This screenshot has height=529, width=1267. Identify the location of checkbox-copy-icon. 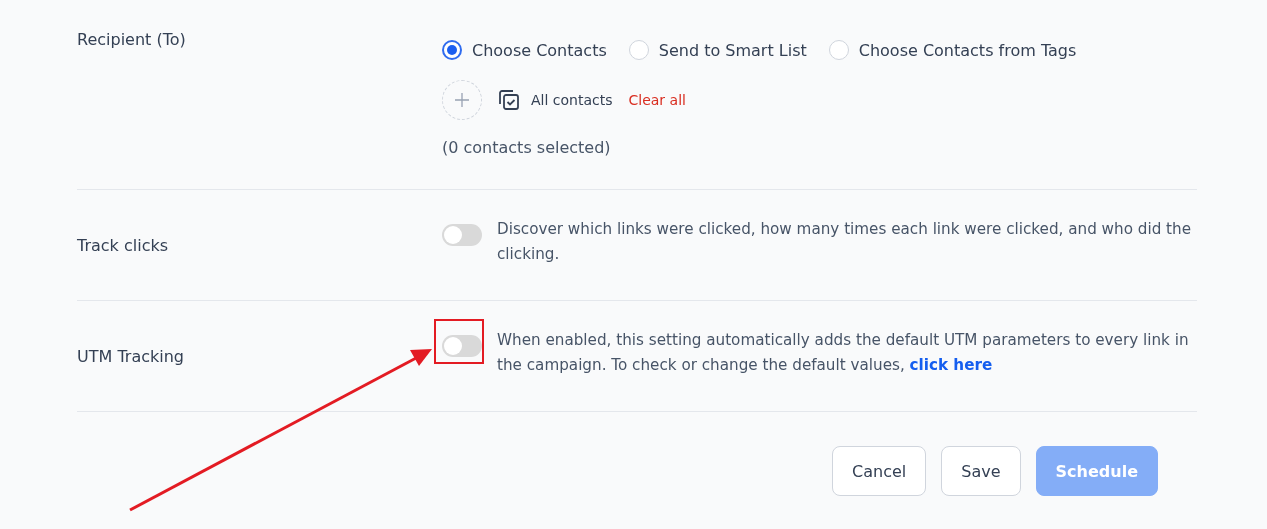
(509, 100).